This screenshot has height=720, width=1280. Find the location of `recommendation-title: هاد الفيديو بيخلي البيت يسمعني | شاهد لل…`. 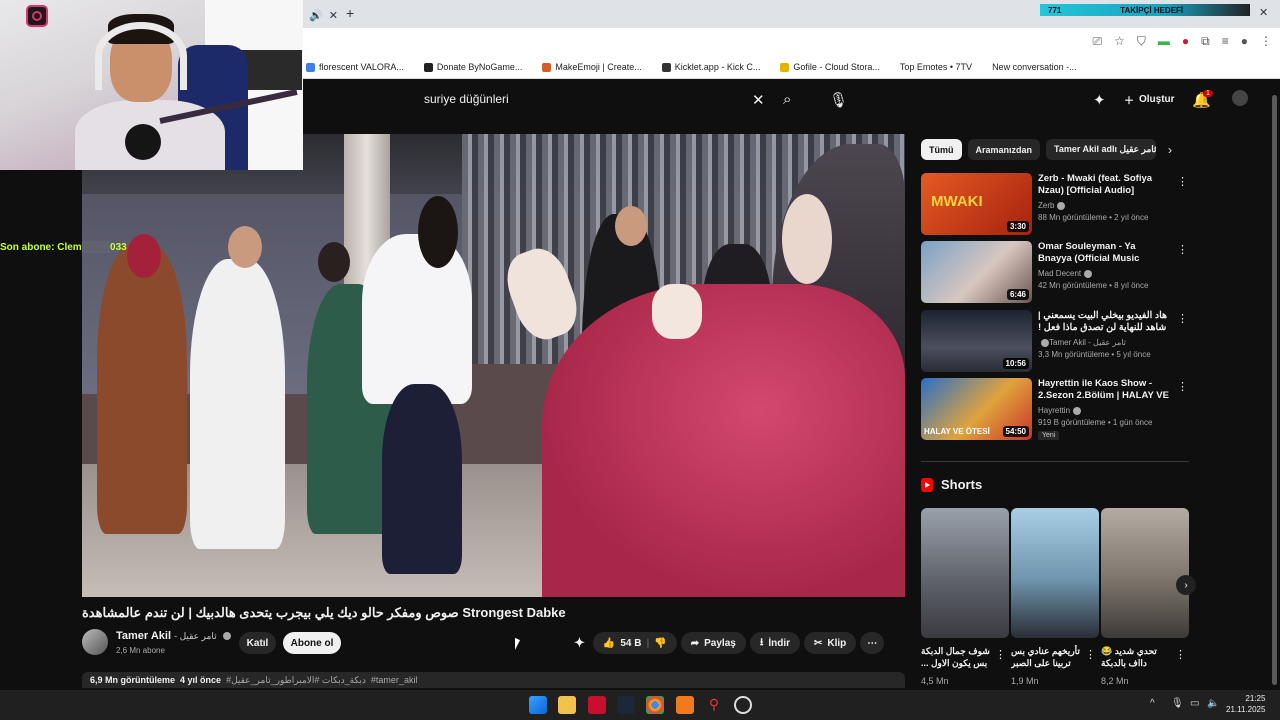

recommendation-title: هاد الفيديو بيخلي البيت يسمعني | شاهد لل… is located at coordinates (1104, 322).